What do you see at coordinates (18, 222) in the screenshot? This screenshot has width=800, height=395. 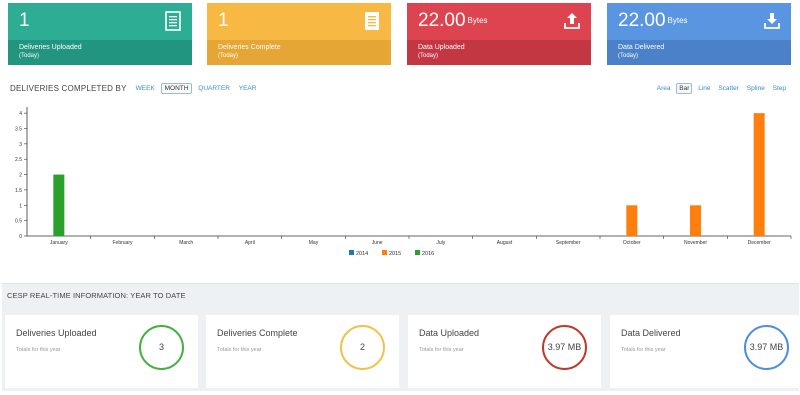 I see `y-tick-label: 0.5` at bounding box center [18, 222].